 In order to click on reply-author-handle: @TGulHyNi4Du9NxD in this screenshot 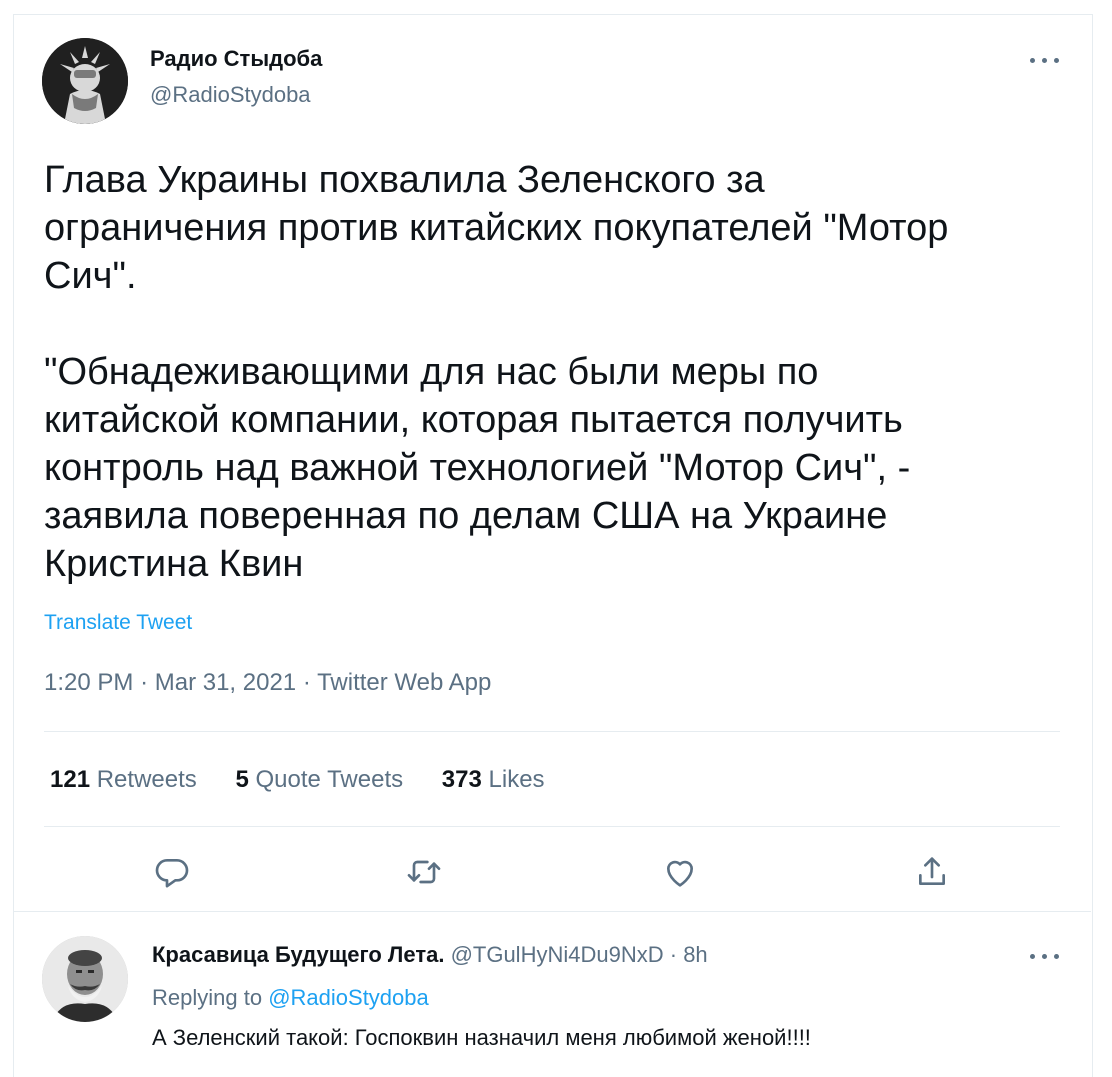, I will do `click(557, 954)`.